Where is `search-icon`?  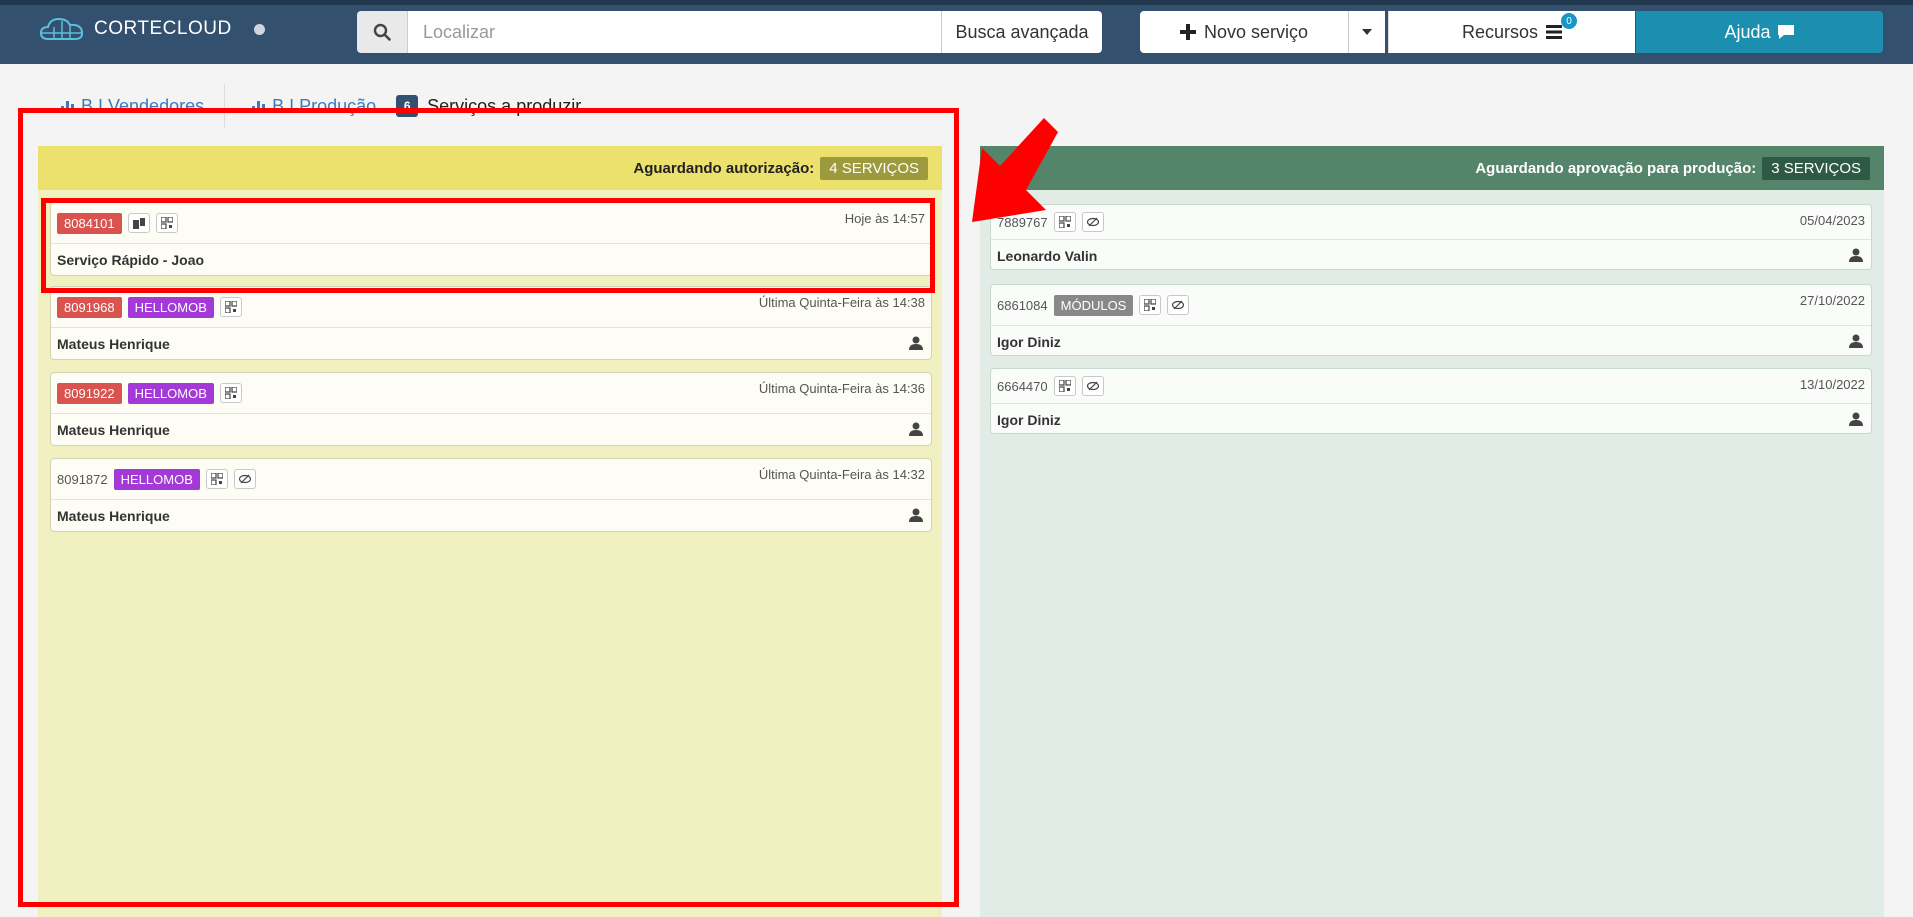 search-icon is located at coordinates (382, 32).